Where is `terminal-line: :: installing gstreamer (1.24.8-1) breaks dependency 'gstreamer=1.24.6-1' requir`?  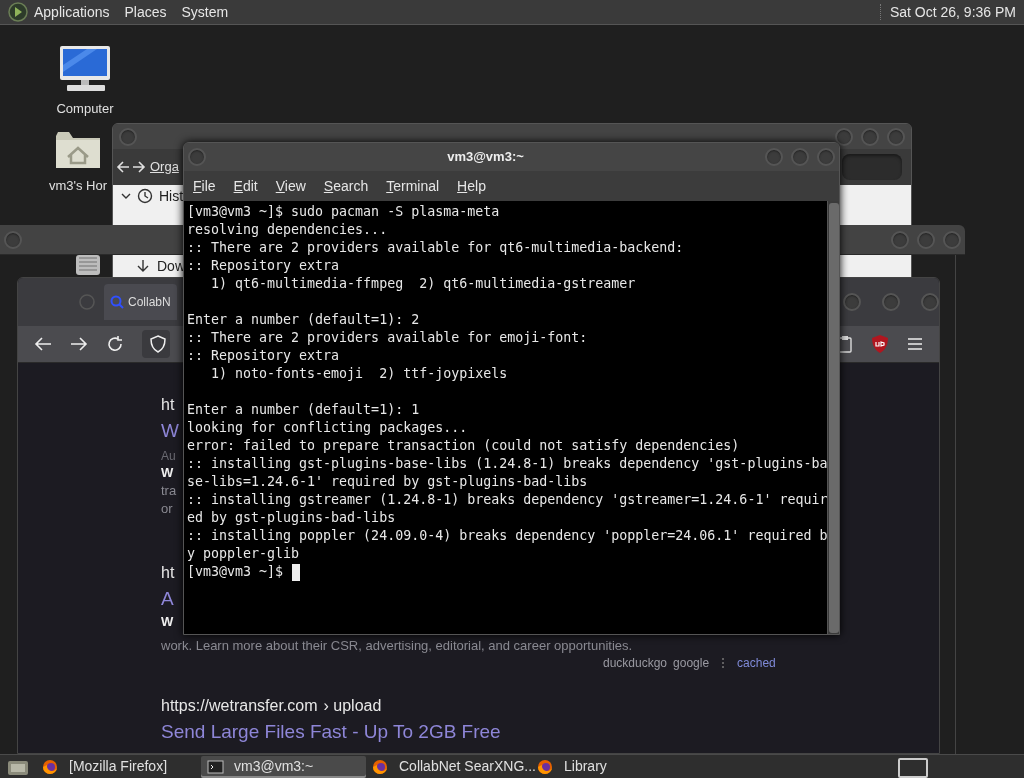
terminal-line: :: installing gstreamer (1.24.8-1) breaks dependency 'gstreamer=1.24.6-1' requir is located at coordinates (507, 500).